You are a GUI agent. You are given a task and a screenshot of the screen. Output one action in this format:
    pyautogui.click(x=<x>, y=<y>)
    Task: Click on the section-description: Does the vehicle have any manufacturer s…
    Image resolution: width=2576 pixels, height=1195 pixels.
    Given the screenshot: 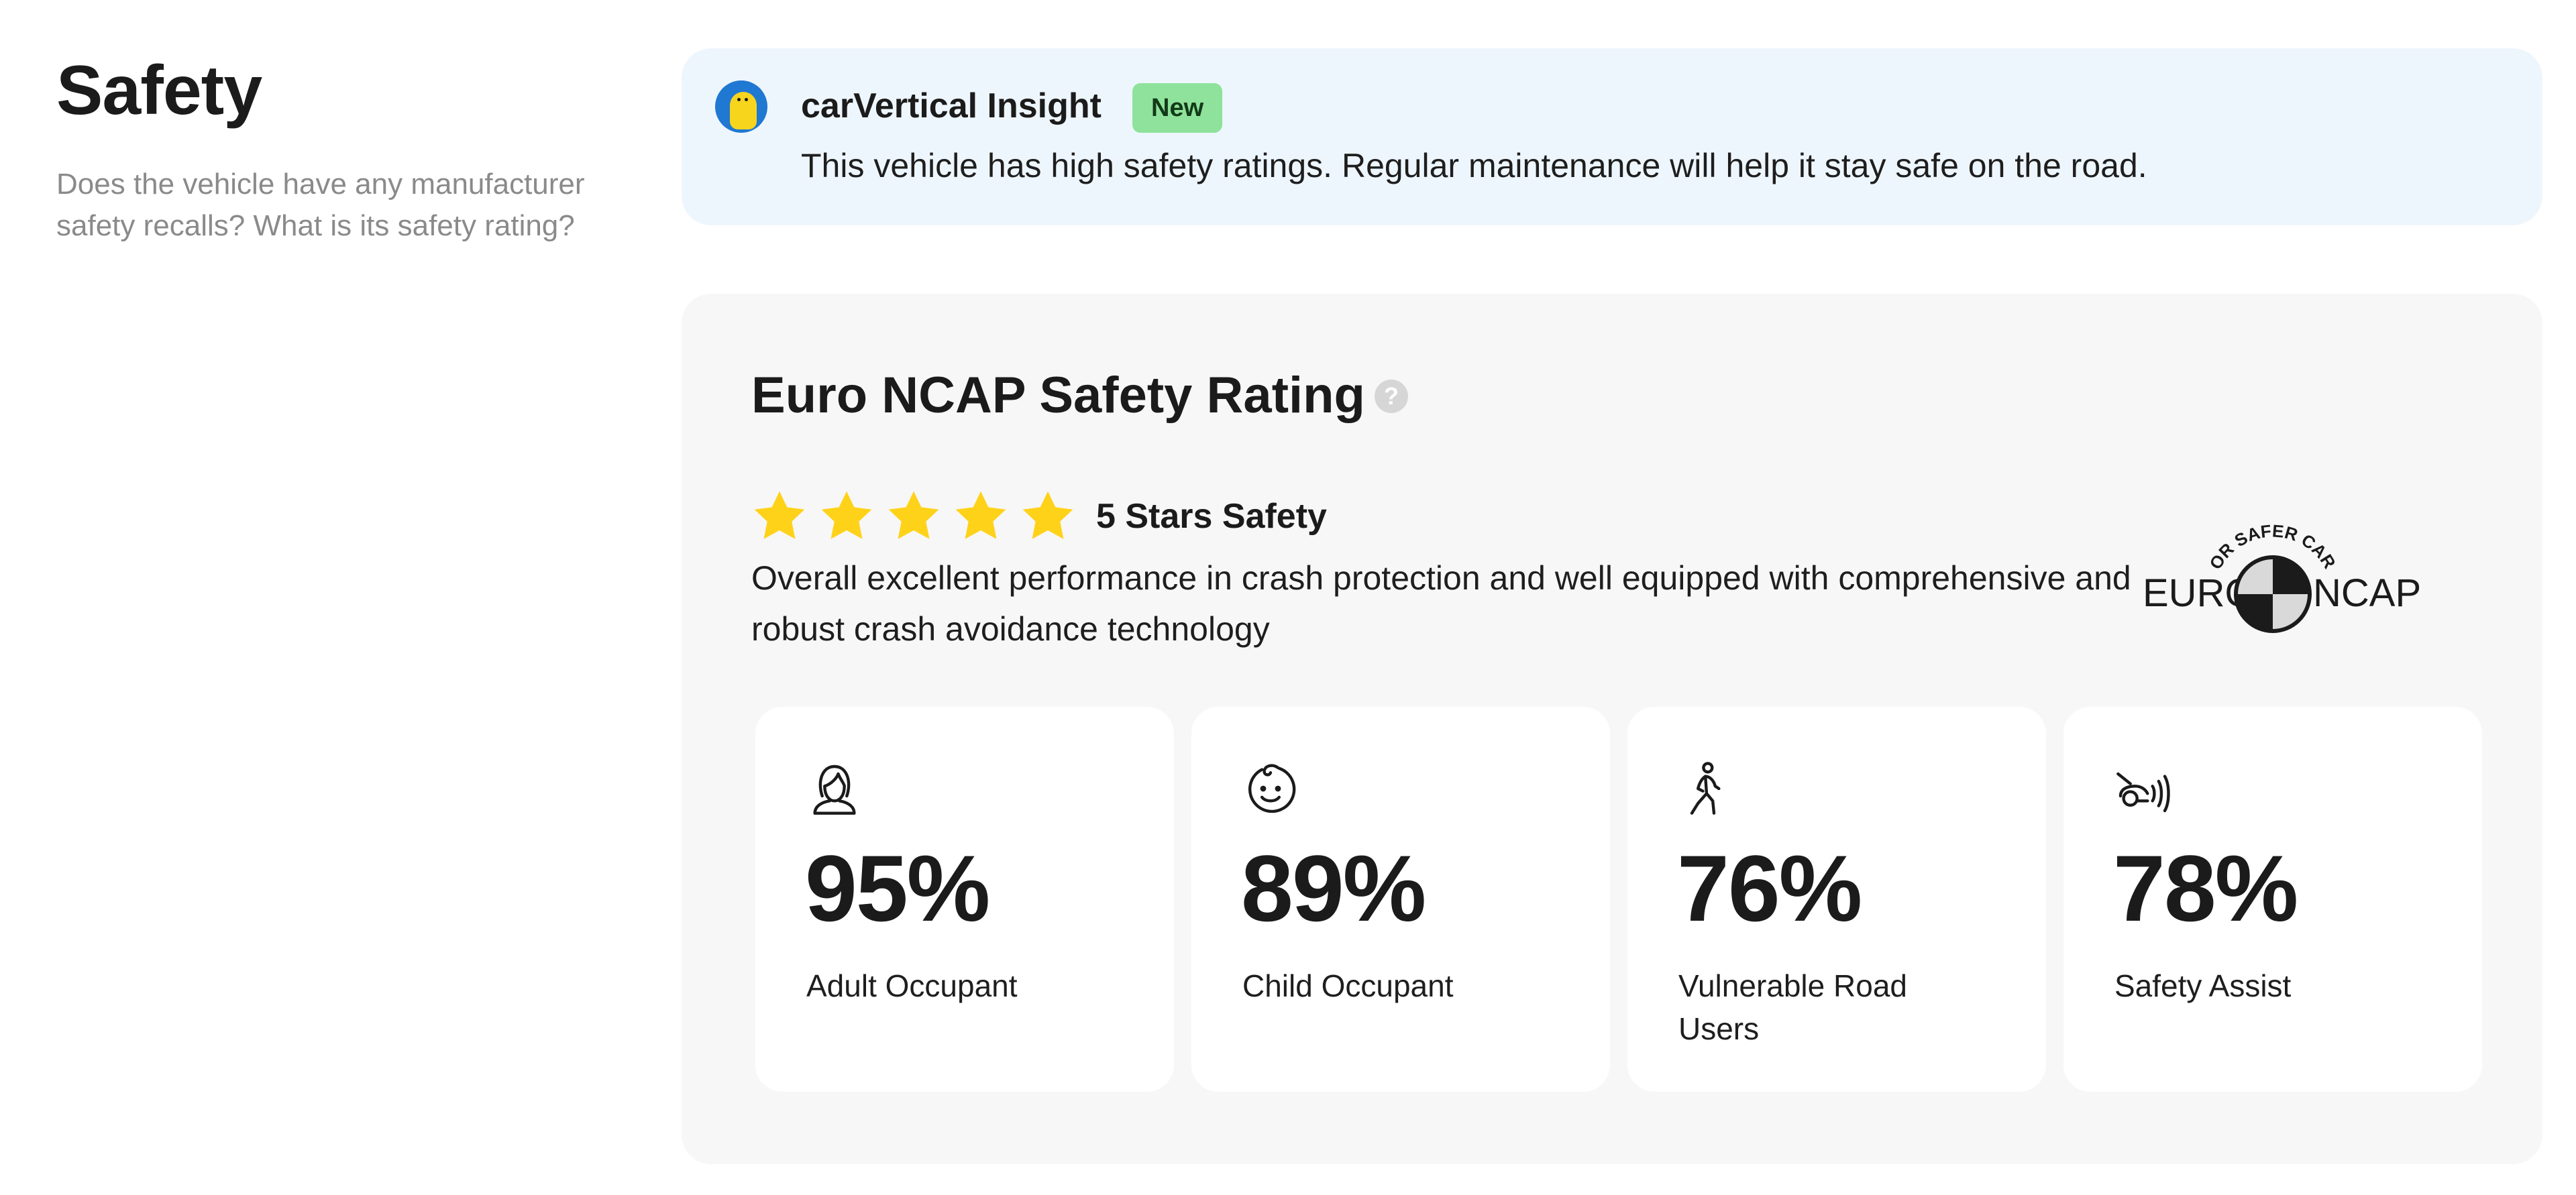 What is the action you would take?
    pyautogui.click(x=320, y=205)
    